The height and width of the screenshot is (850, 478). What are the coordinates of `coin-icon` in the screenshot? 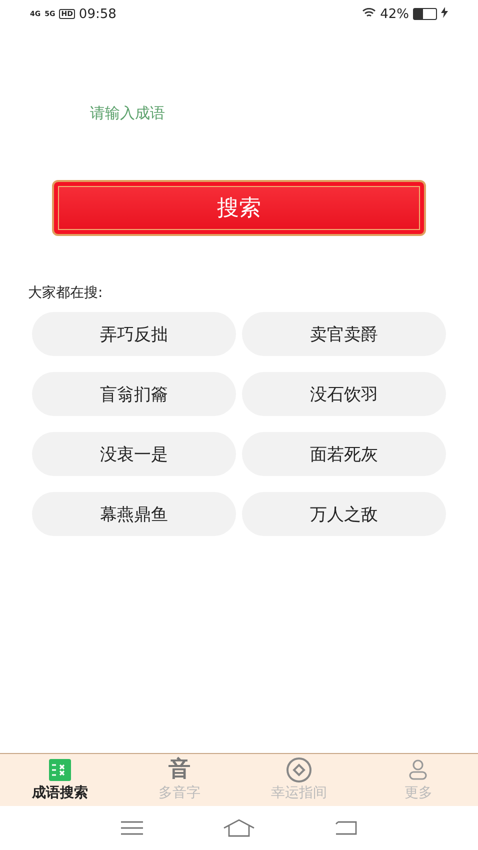 It's located at (299, 770).